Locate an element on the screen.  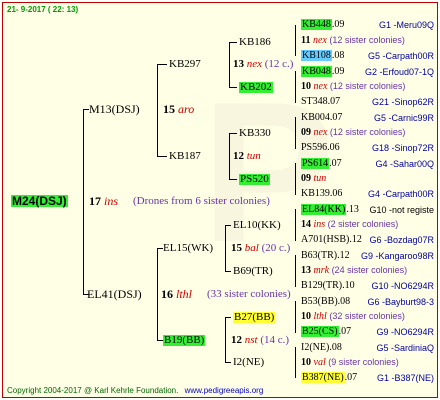
root-breeder: ins is located at coordinates (111, 201).